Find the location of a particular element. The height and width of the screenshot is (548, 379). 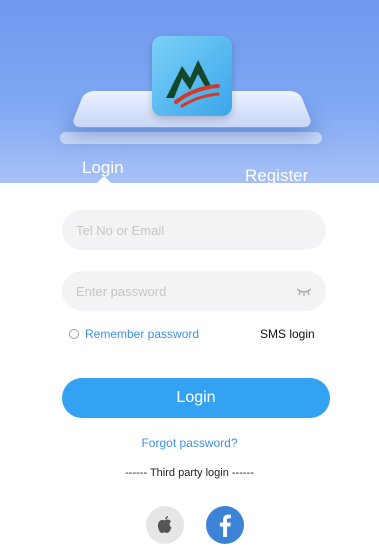

remember-password-label: Remember password is located at coordinates (142, 334).